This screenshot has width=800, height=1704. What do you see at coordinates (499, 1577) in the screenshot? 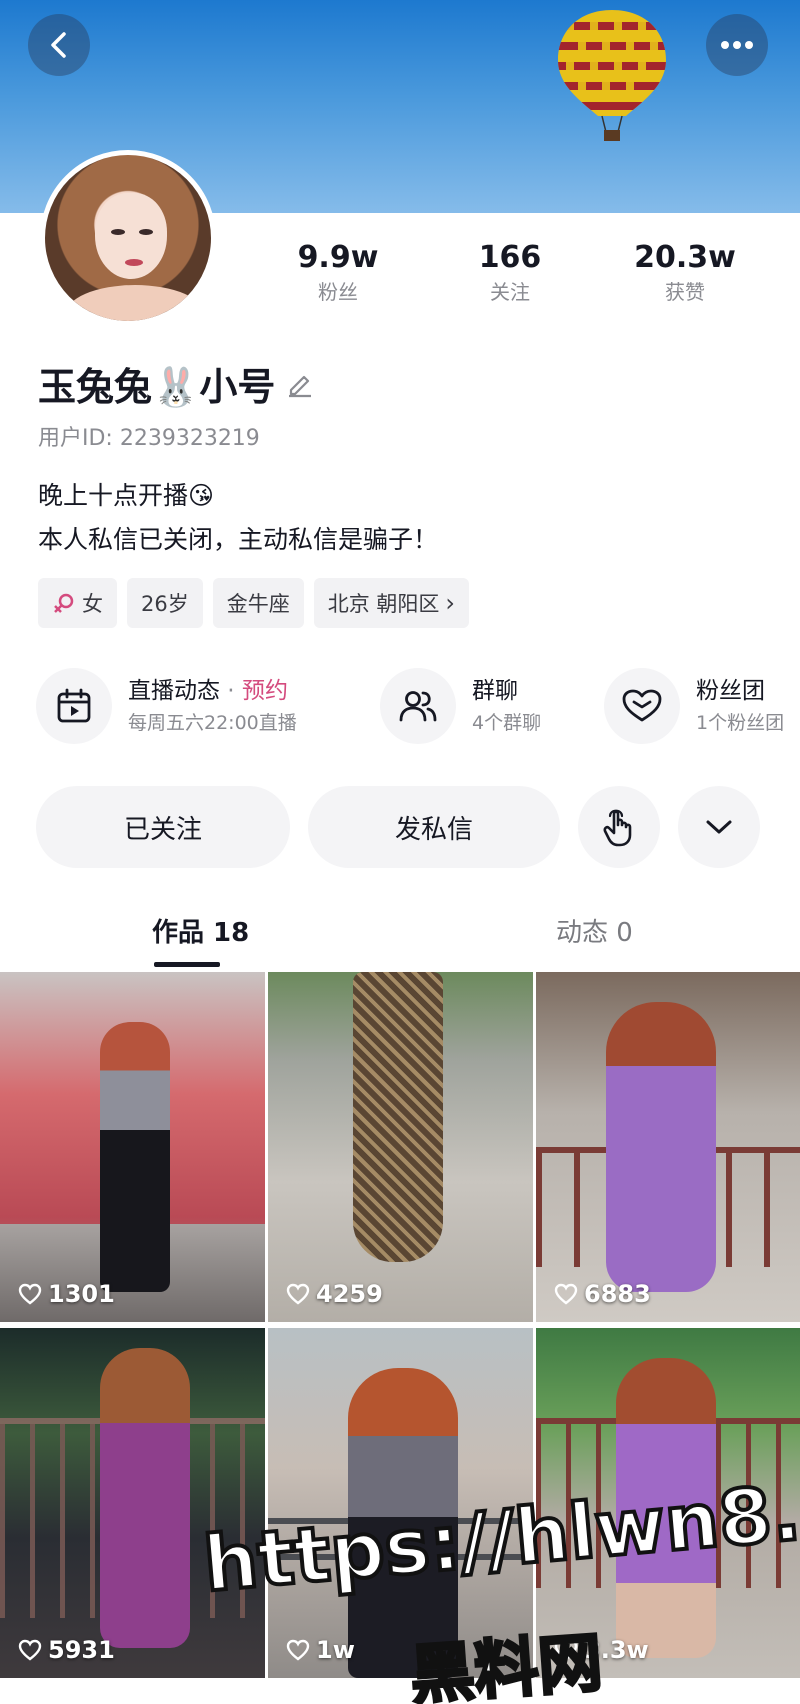
I see `watermark: https://hlwn8.com 黑料网` at bounding box center [499, 1577].